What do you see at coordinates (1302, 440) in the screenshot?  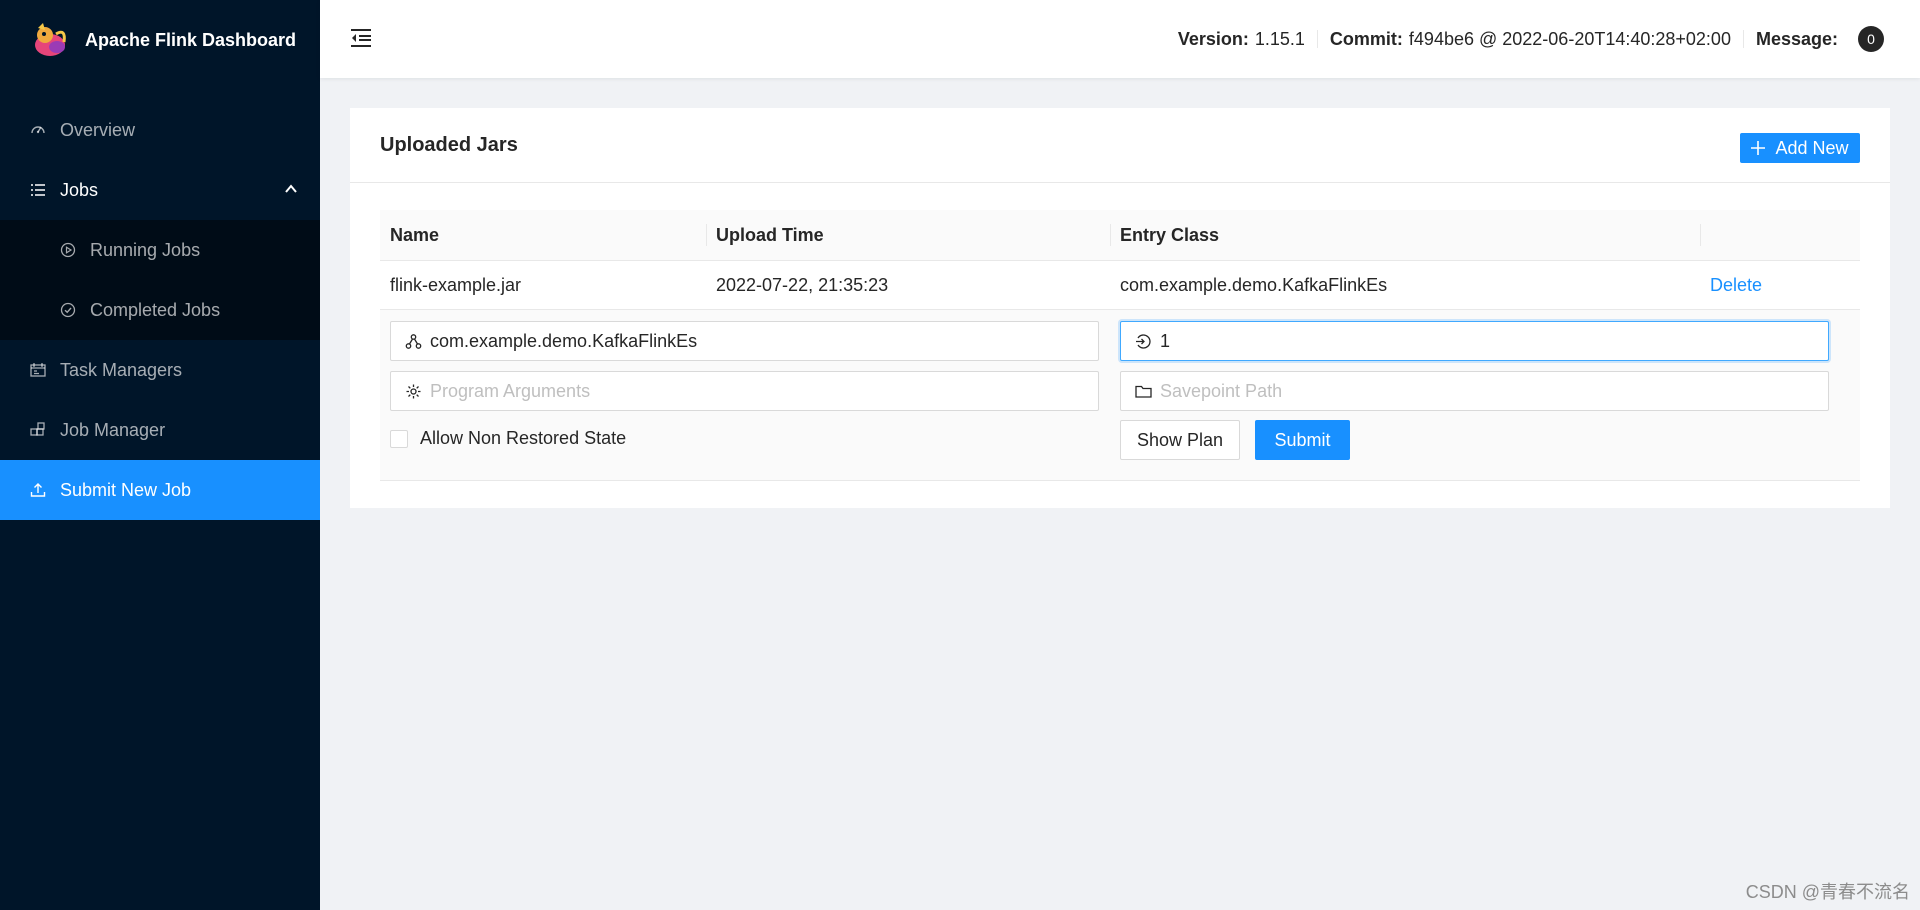 I see `submit-button: Submit` at bounding box center [1302, 440].